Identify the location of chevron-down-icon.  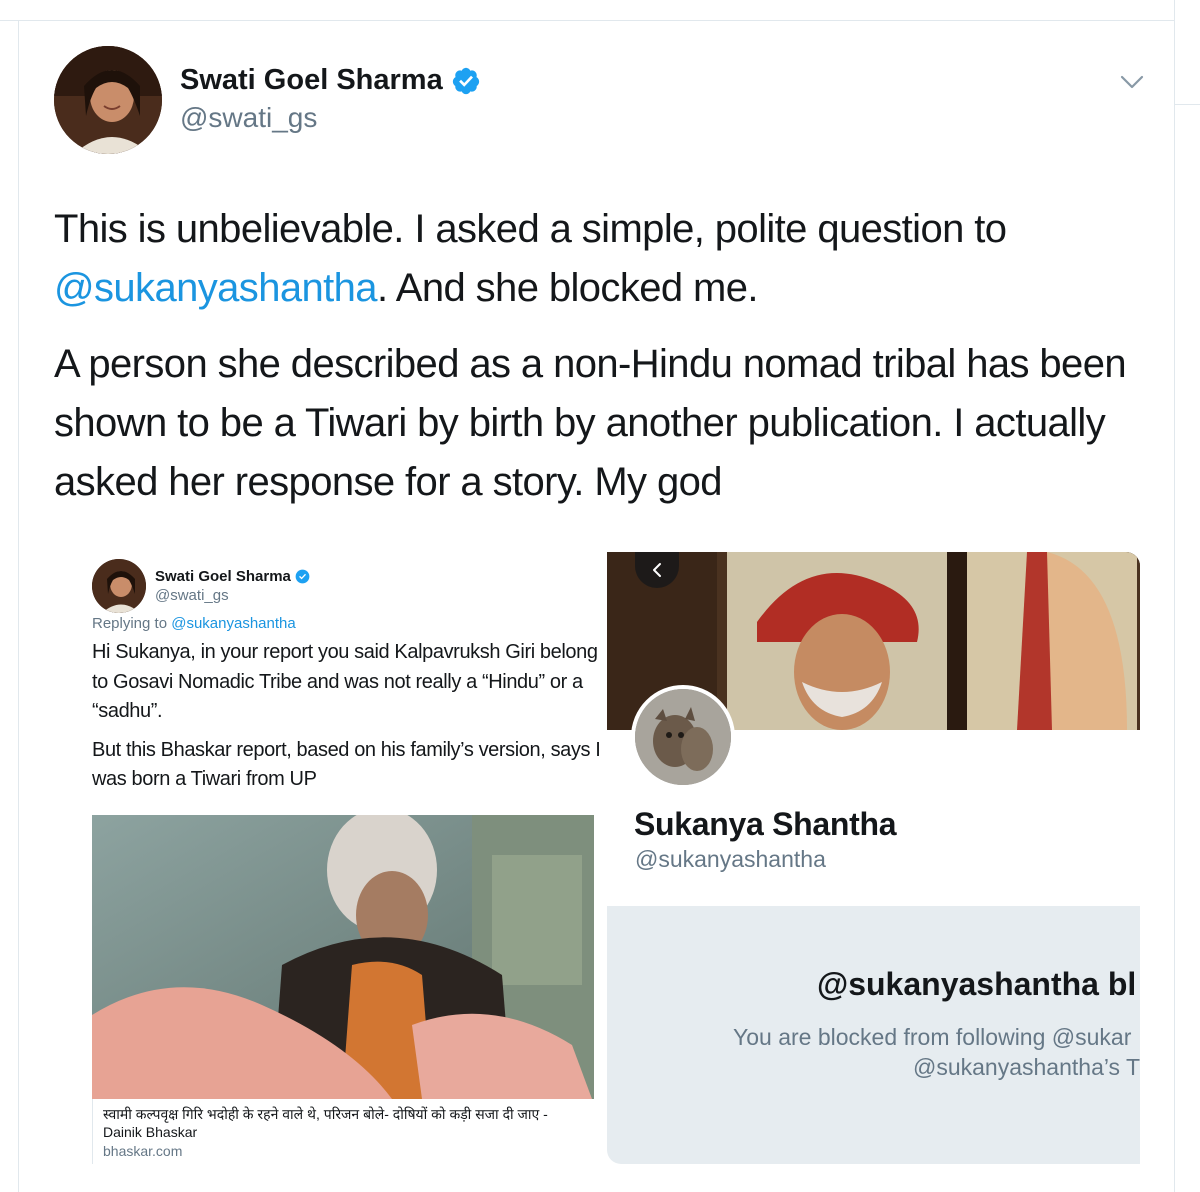
(1132, 82).